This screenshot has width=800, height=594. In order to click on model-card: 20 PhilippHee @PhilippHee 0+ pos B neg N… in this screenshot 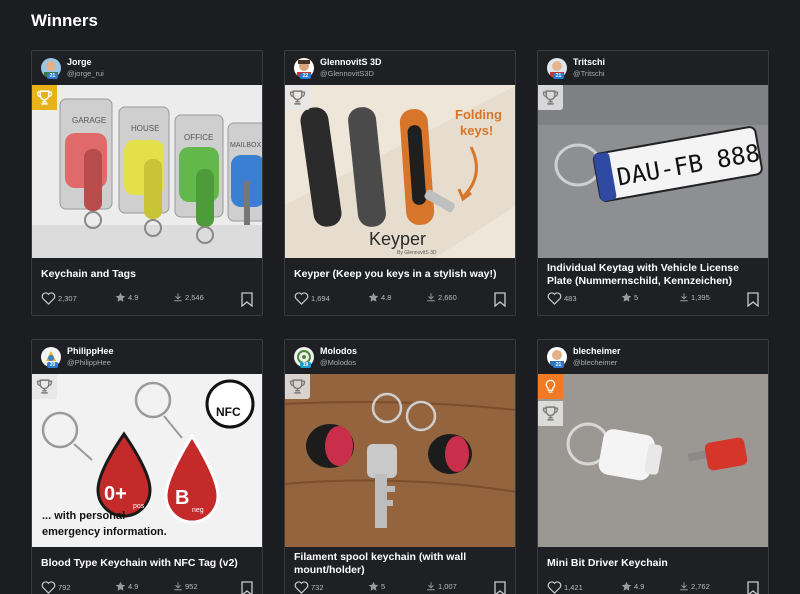, I will do `click(147, 466)`.